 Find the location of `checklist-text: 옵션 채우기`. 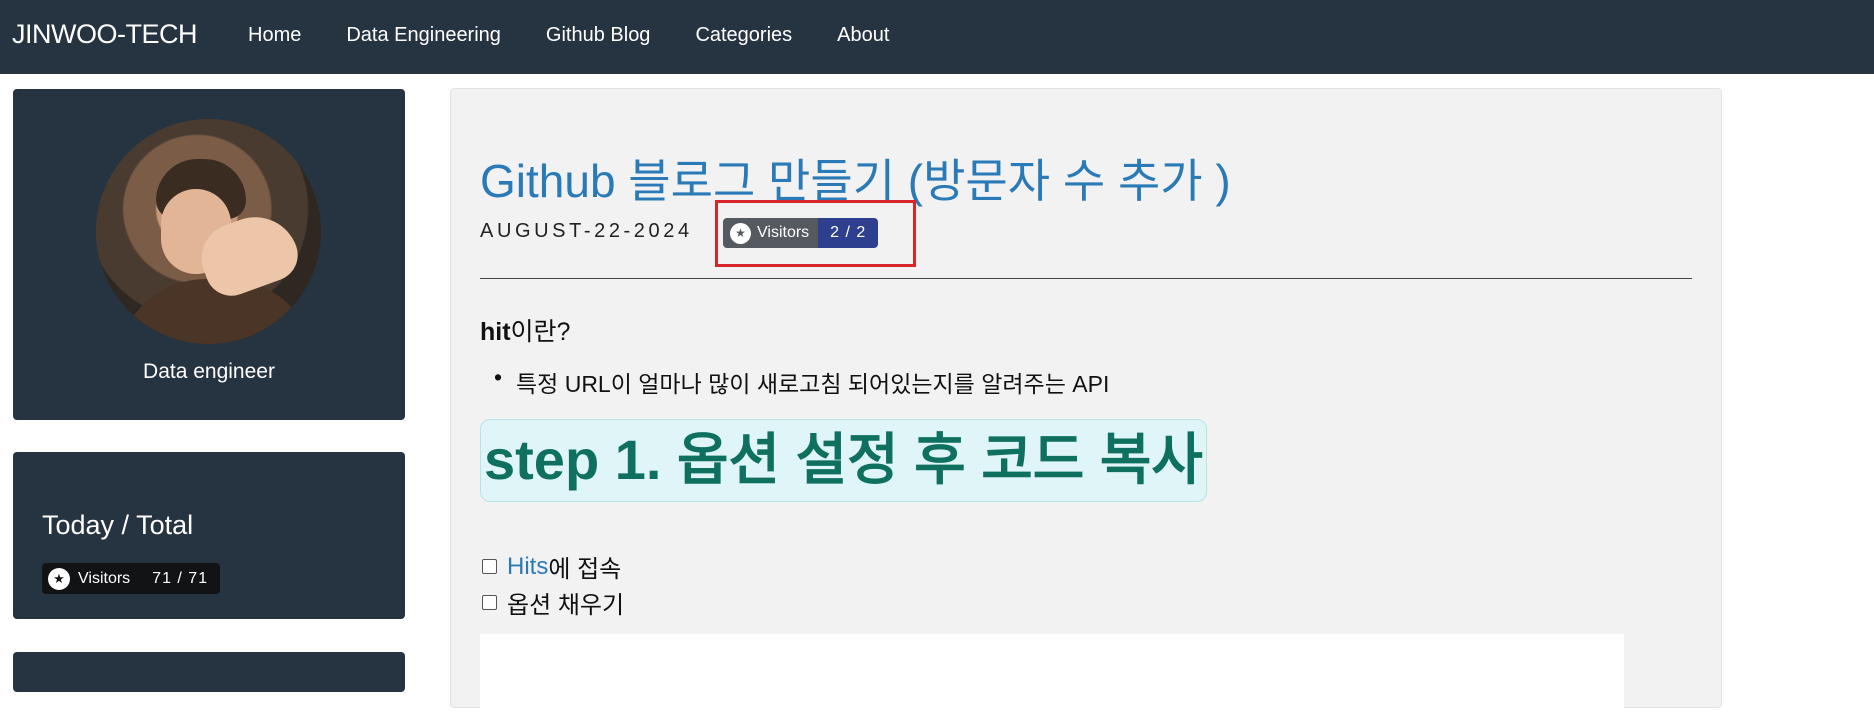

checklist-text: 옵션 채우기 is located at coordinates (566, 605).